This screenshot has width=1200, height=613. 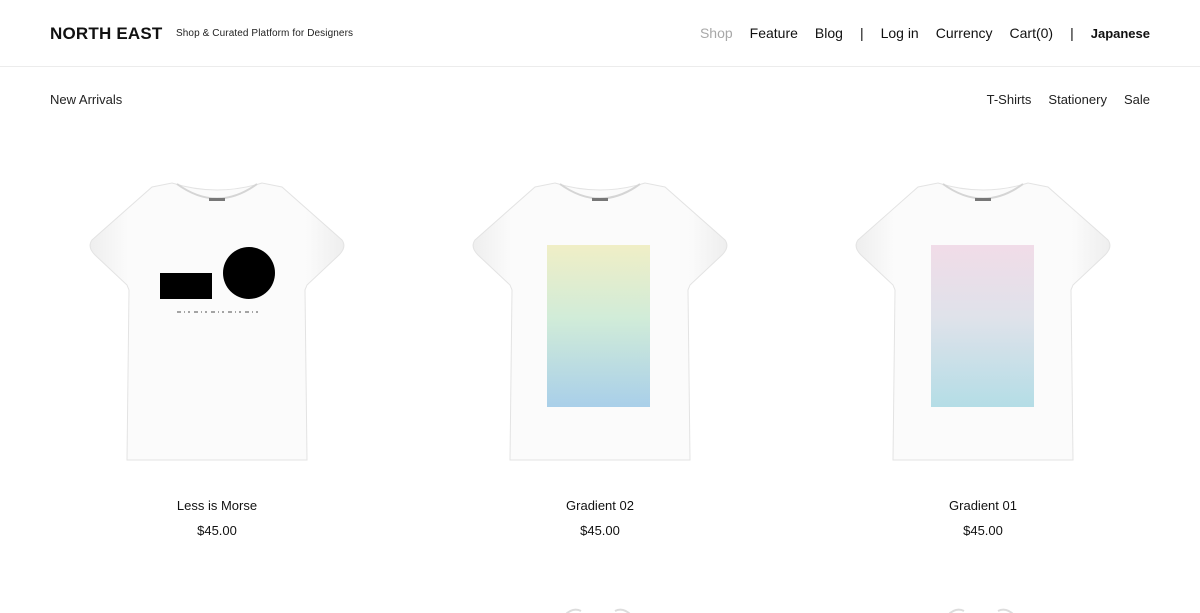 What do you see at coordinates (1137, 99) in the screenshot?
I see `category-sale-link: Sale` at bounding box center [1137, 99].